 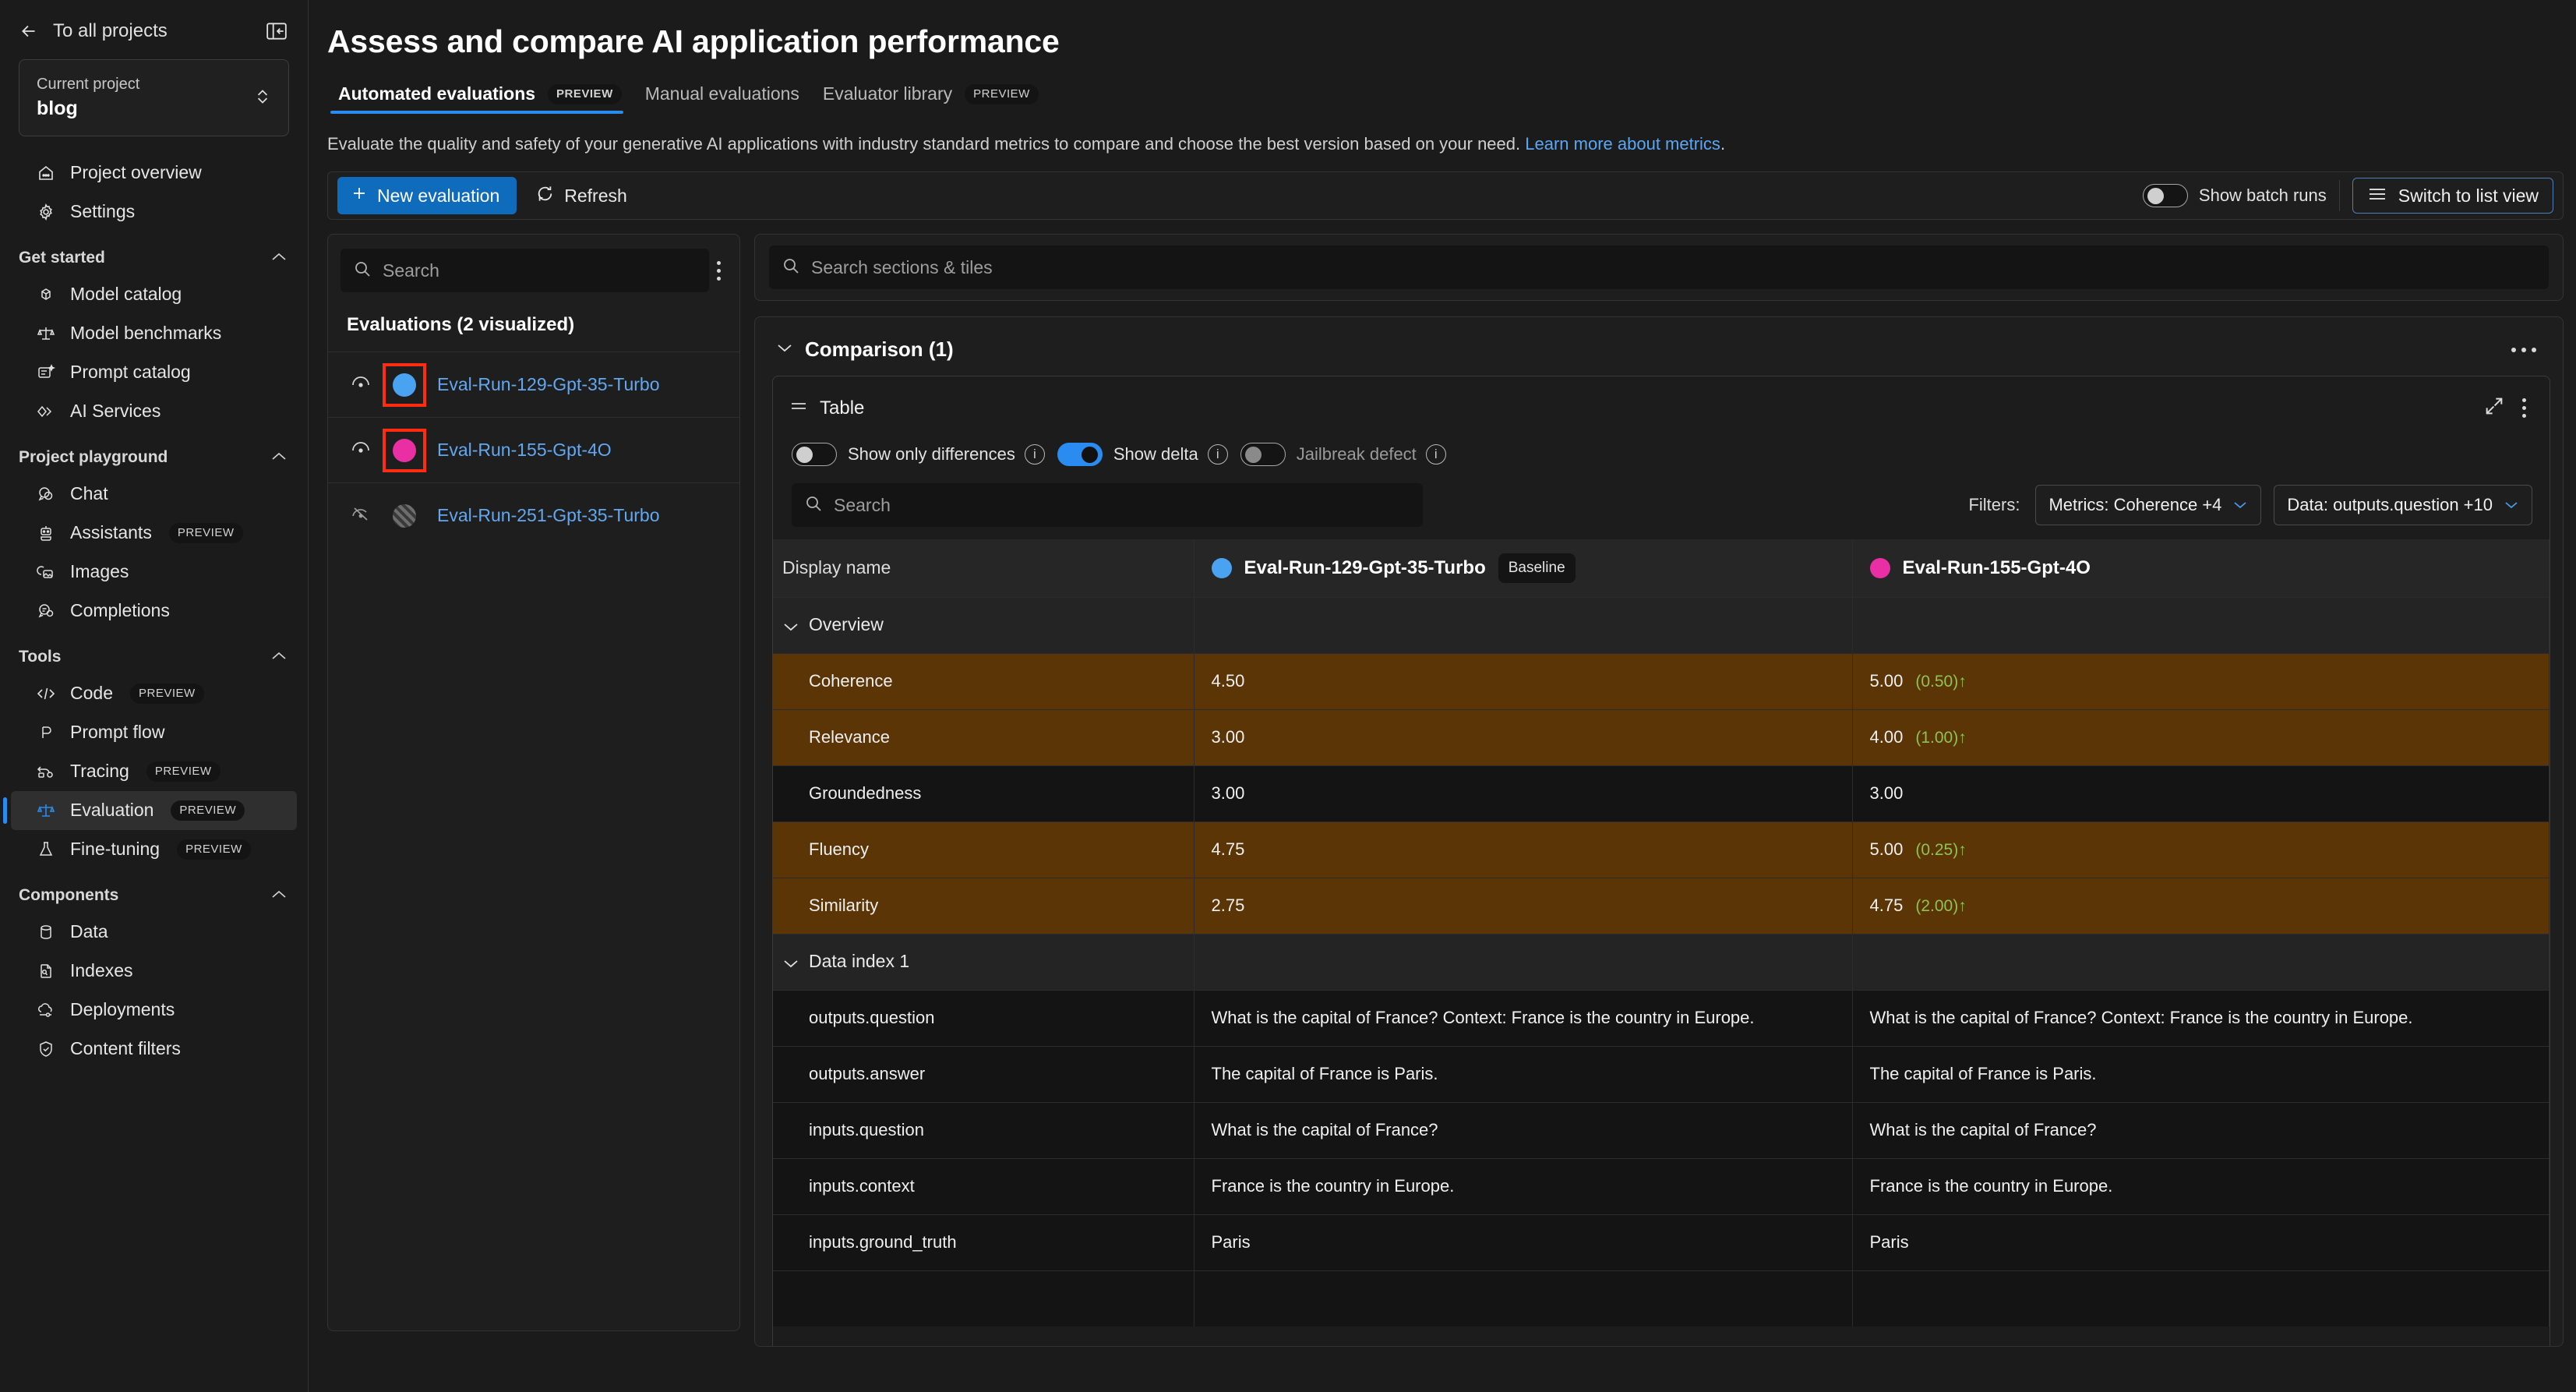 What do you see at coordinates (719, 271) in the screenshot?
I see `evaluations-more-options-icon` at bounding box center [719, 271].